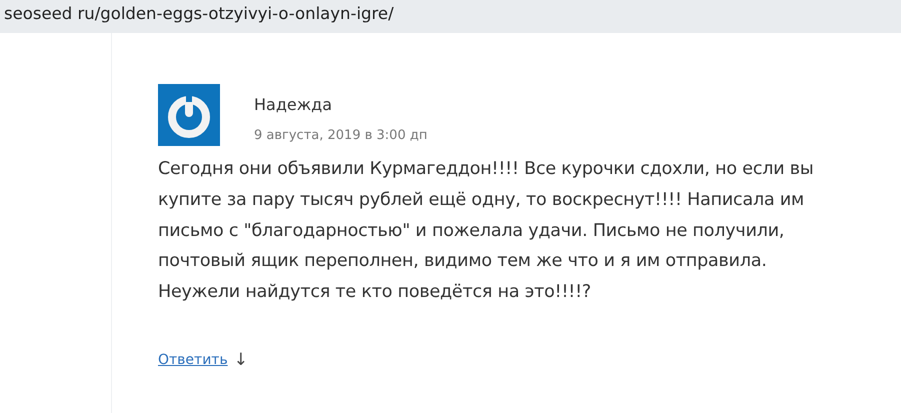 This screenshot has width=901, height=413. Describe the element at coordinates (341, 135) in the screenshot. I see `comment-date: 9 августа, 2019 в 3:00 дп` at that location.